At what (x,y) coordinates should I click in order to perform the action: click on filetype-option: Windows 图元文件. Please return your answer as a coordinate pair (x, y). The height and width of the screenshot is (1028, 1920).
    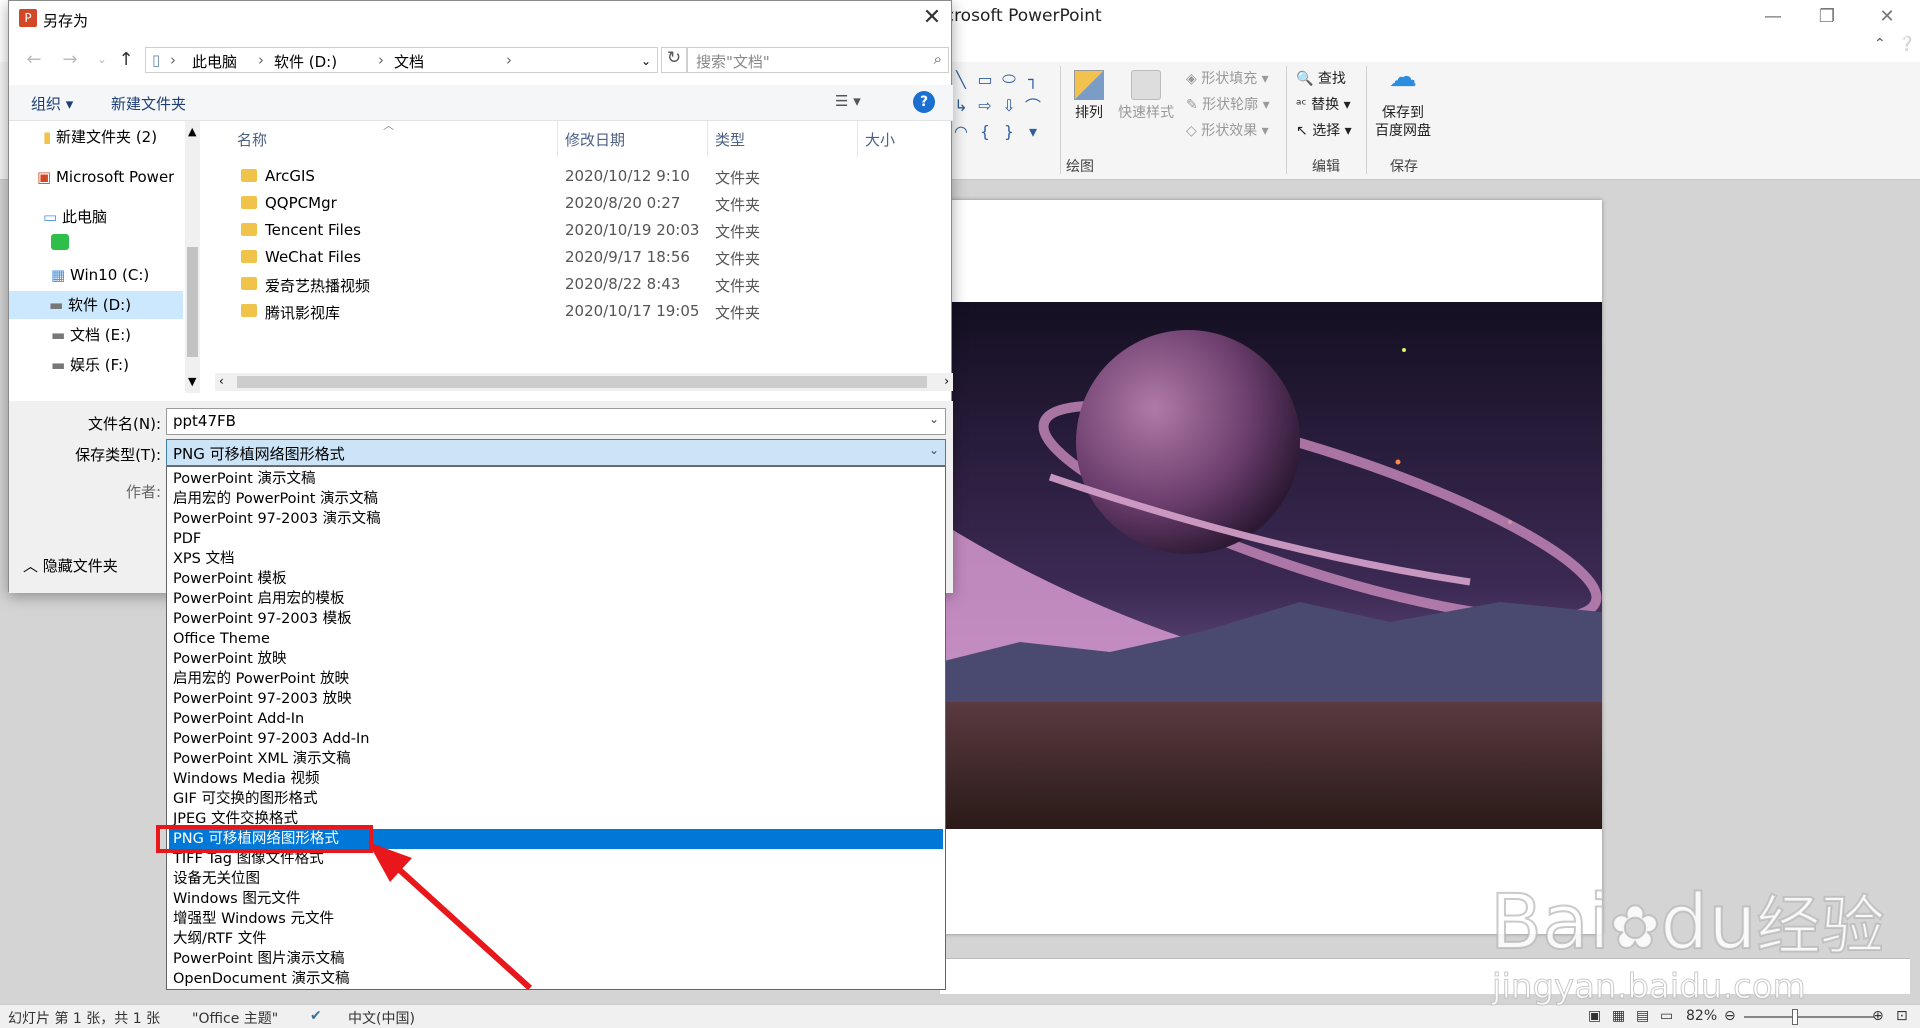
    Looking at the image, I should click on (556, 899).